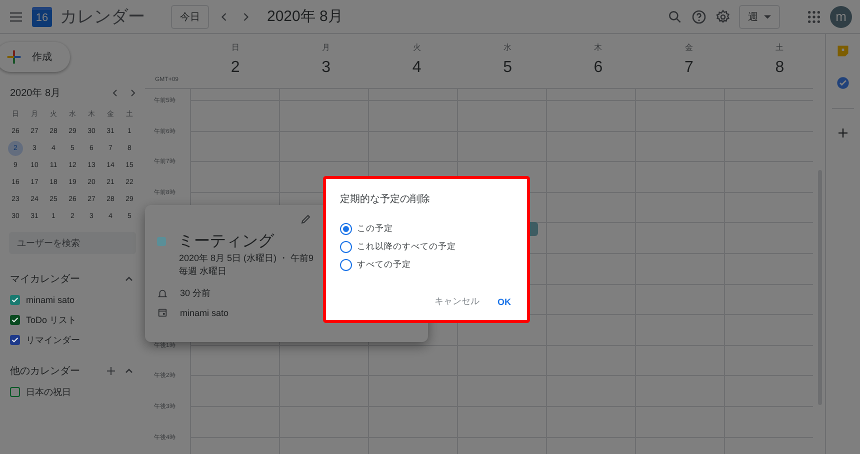 Image resolution: width=860 pixels, height=454 pixels. Describe the element at coordinates (204, 313) in the screenshot. I see `event-calendar: minami sato` at that location.